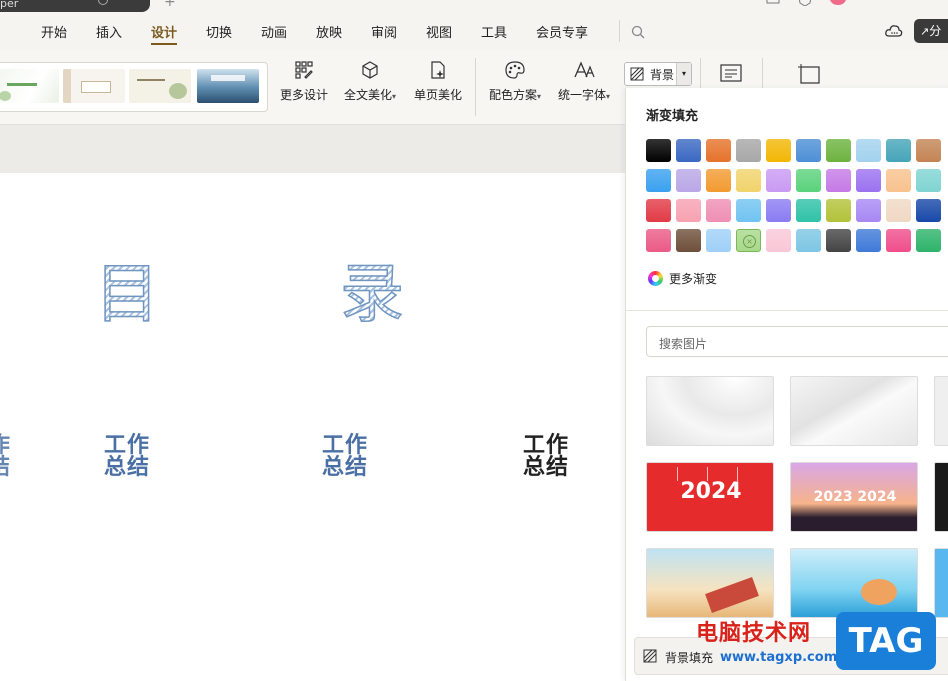 This screenshot has height=681, width=948. Describe the element at coordinates (494, 31) in the screenshot. I see `menu-tools: 工具` at that location.